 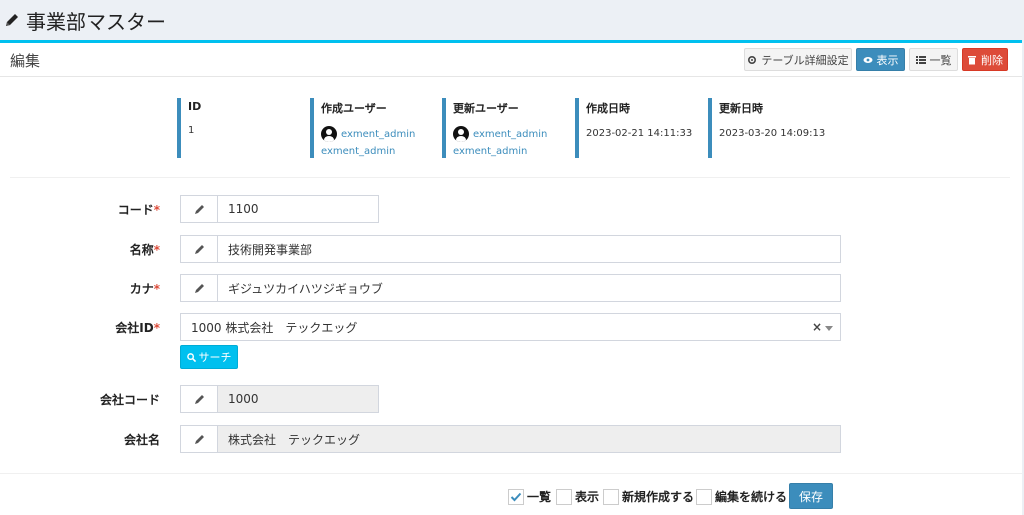 What do you see at coordinates (658, 497) in the screenshot?
I see `checkbox-label: 新規作成する` at bounding box center [658, 497].